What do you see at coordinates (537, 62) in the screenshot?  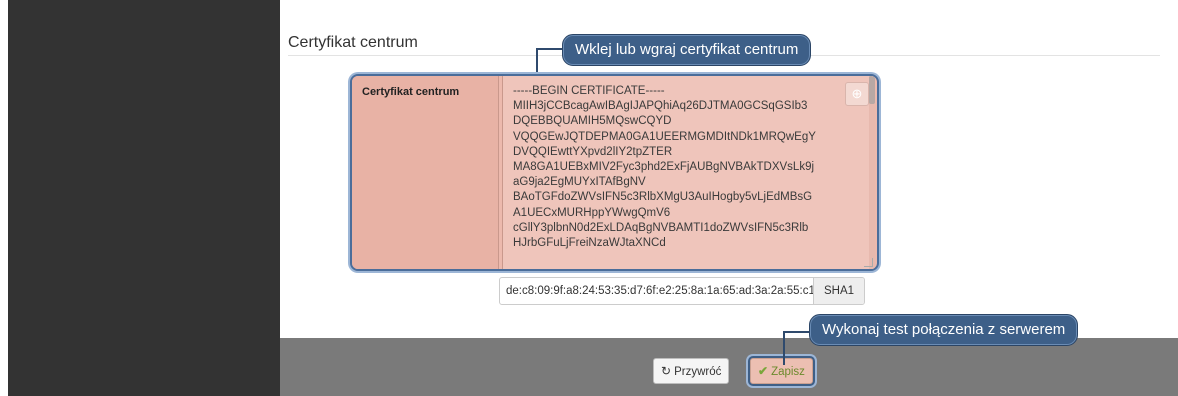 I see `callout-connector-top` at bounding box center [537, 62].